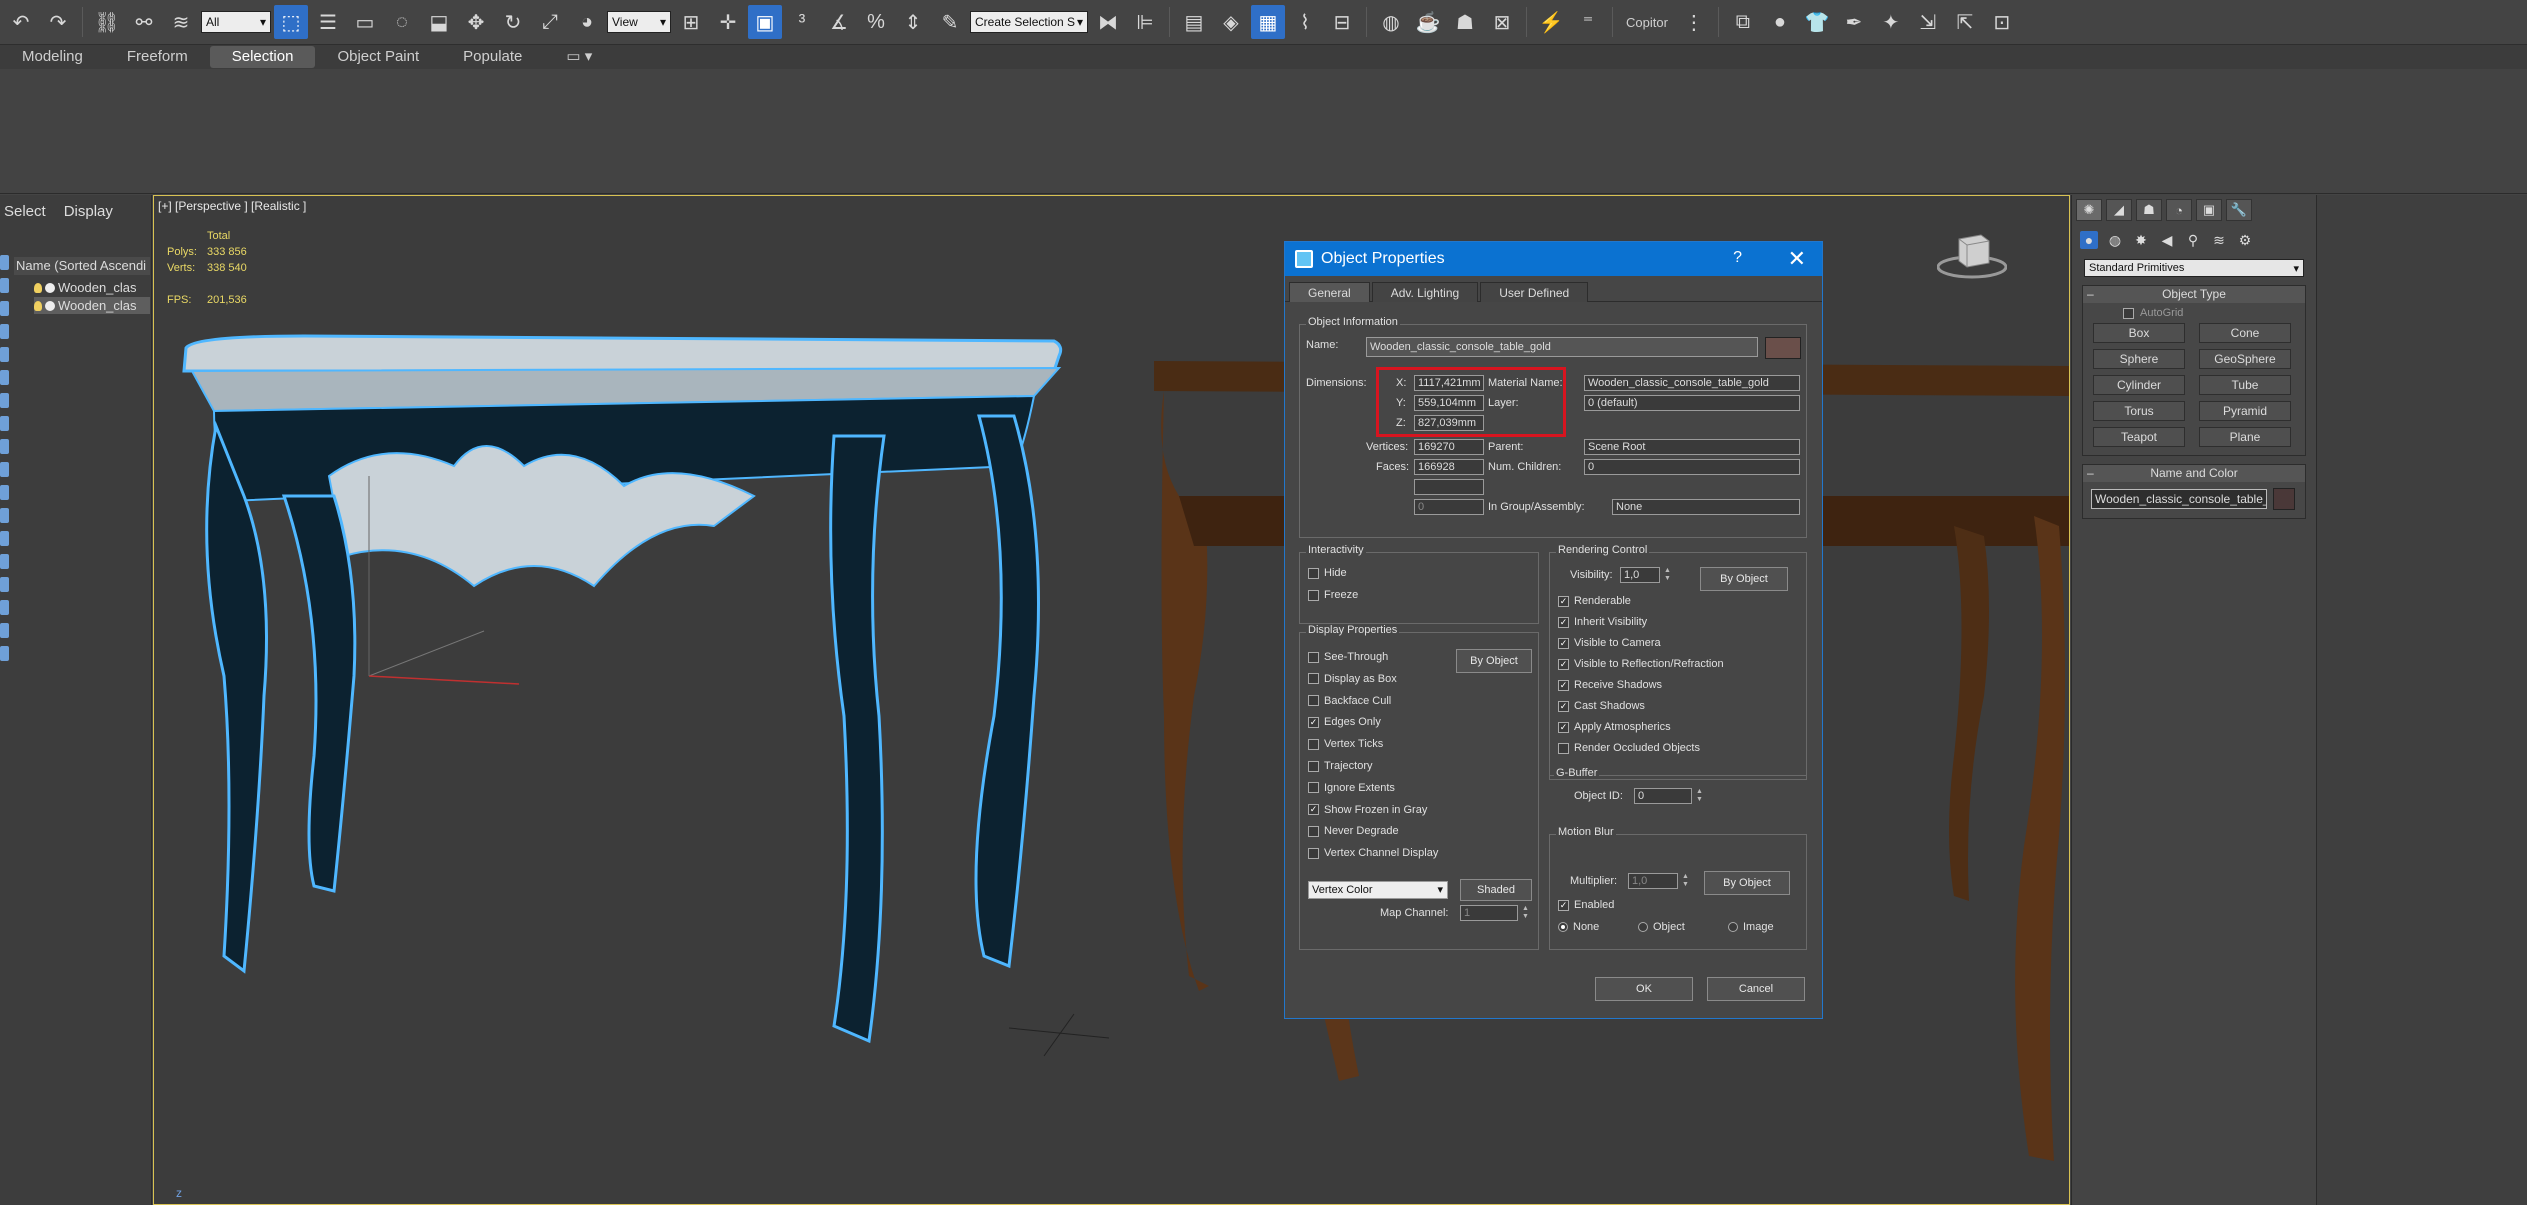 The height and width of the screenshot is (1205, 2527). What do you see at coordinates (1588, 22) in the screenshot?
I see `align-tool-icon: ⁼` at bounding box center [1588, 22].